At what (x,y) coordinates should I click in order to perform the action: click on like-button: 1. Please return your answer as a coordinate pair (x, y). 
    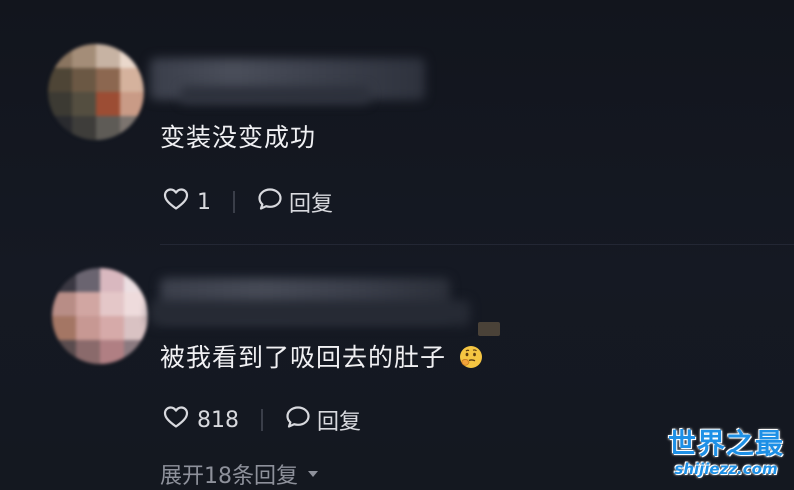
    Looking at the image, I should click on (187, 202).